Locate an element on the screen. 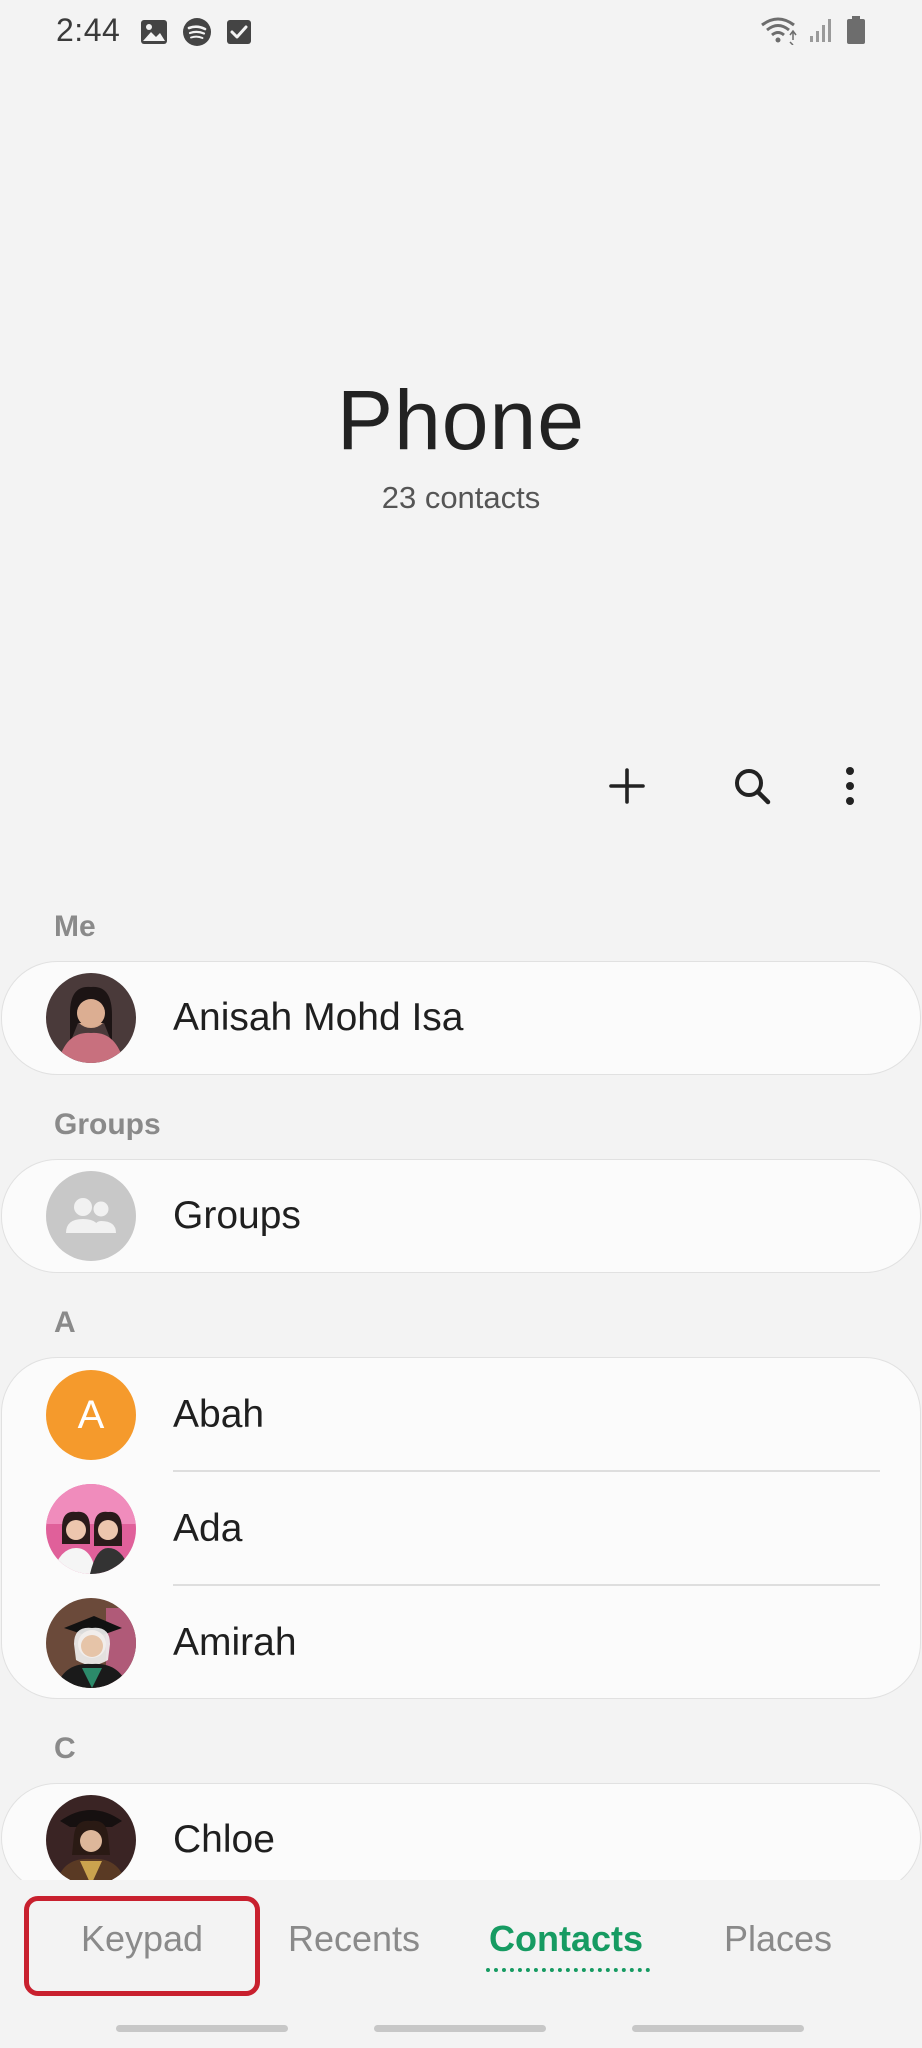  groups-card: Groups is located at coordinates (461, 1216).